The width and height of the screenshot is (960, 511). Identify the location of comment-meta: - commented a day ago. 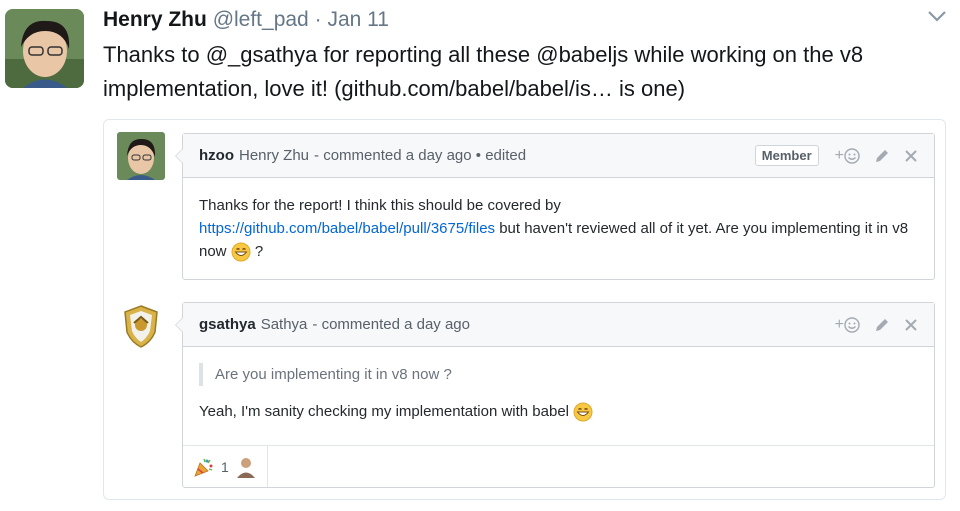
(391, 324).